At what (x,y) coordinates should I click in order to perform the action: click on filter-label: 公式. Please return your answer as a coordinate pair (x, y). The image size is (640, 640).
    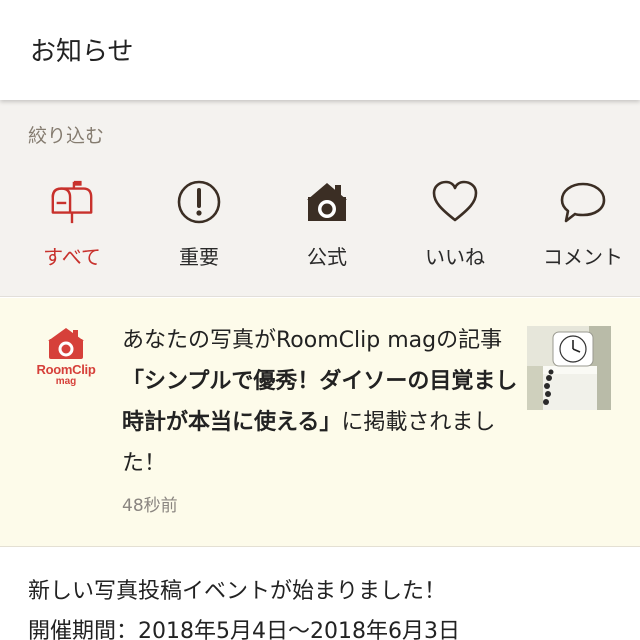
    Looking at the image, I should click on (327, 257).